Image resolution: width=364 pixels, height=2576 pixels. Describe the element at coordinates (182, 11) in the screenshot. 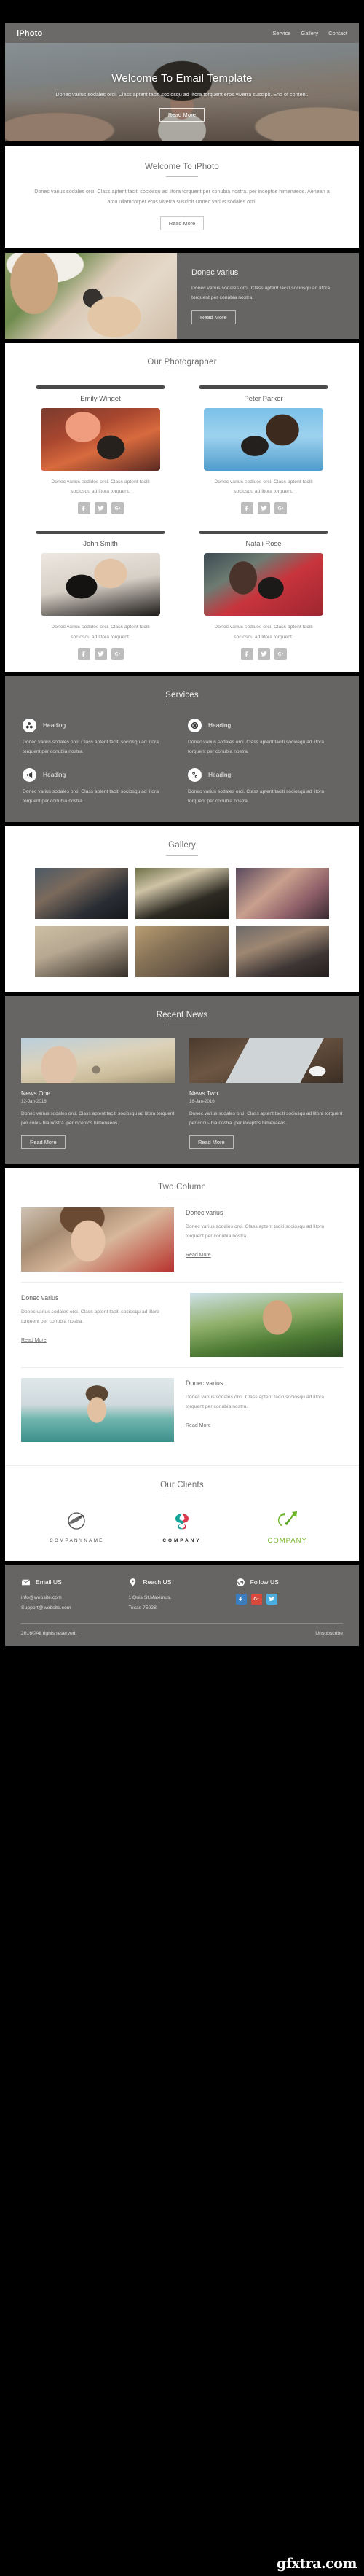

I see `top-gutter` at that location.